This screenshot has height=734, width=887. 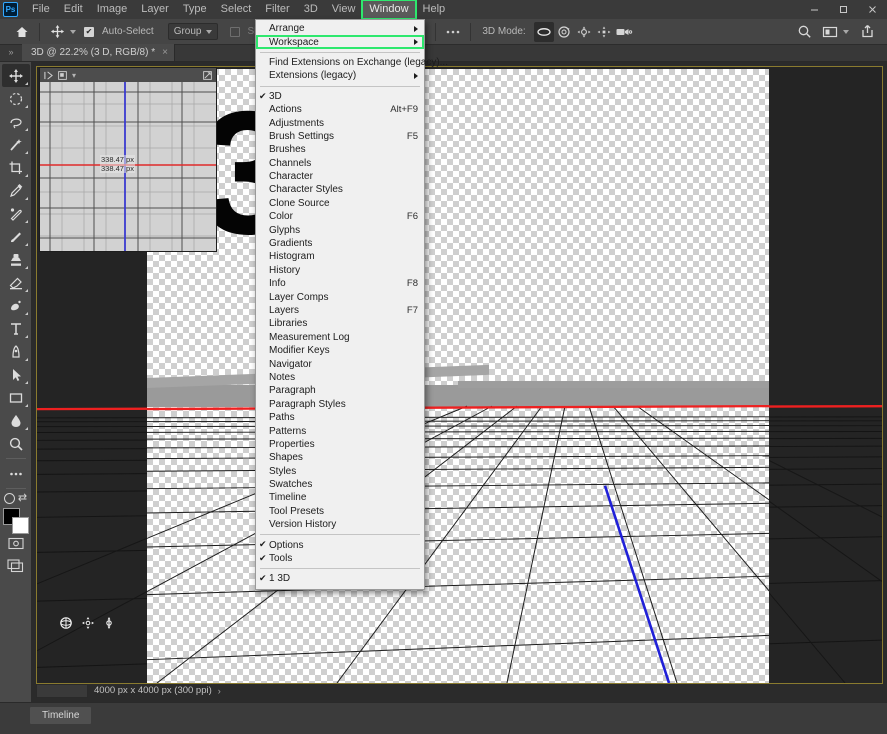 What do you see at coordinates (340, 578) in the screenshot?
I see `menu-item-1-3d: ✔ 1 3D` at bounding box center [340, 578].